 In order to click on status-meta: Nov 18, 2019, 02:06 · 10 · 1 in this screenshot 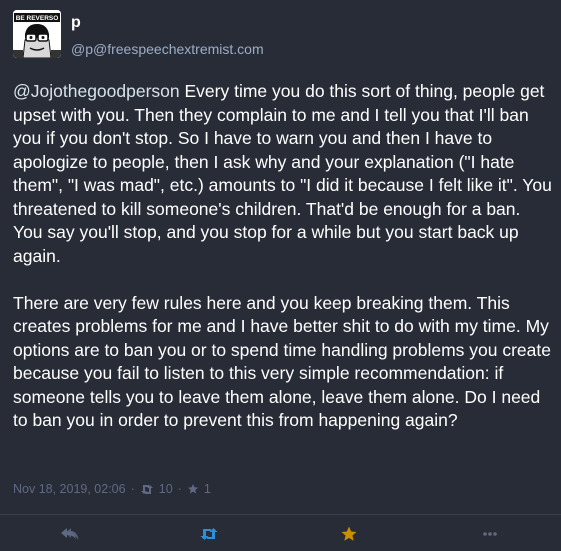, I will do `click(112, 489)`.